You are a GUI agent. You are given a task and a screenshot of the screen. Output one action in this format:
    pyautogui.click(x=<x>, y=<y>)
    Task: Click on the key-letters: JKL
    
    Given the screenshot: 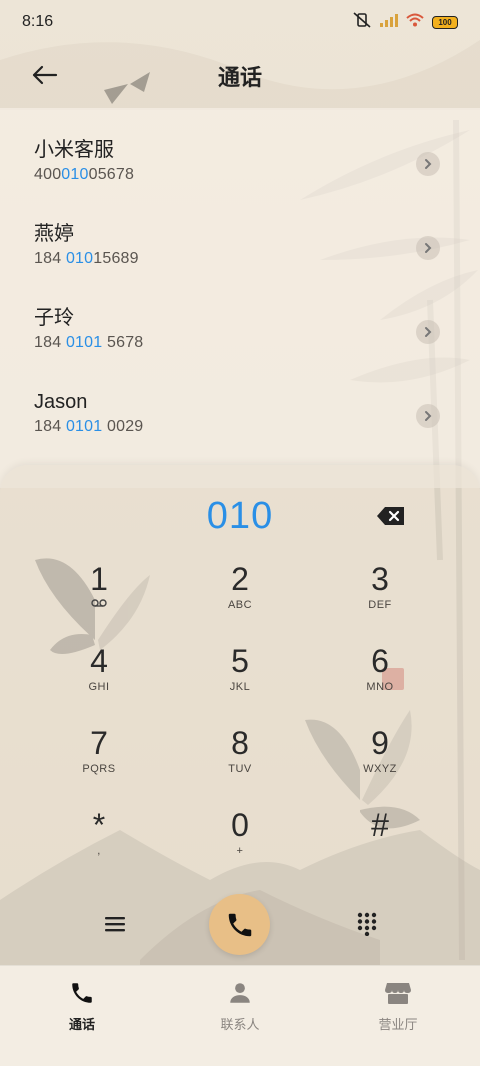 What is the action you would take?
    pyautogui.click(x=240, y=687)
    